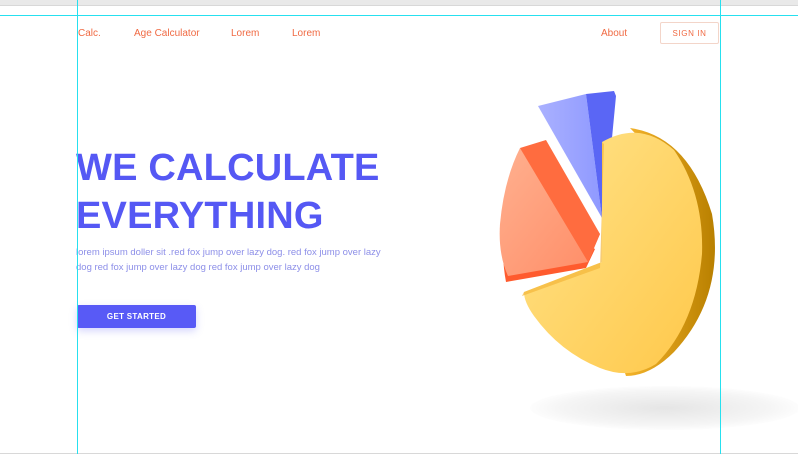 The image size is (798, 454). Describe the element at coordinates (306, 33) in the screenshot. I see `nav-link-lorem-2: Lorem` at that location.